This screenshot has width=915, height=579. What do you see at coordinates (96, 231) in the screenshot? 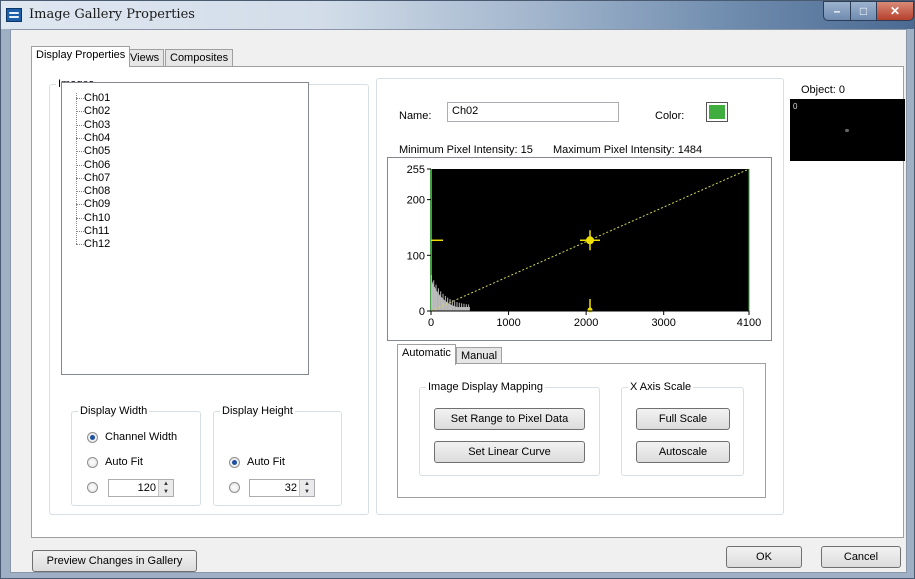
I see `tree-item-ch11: Ch11` at bounding box center [96, 231].